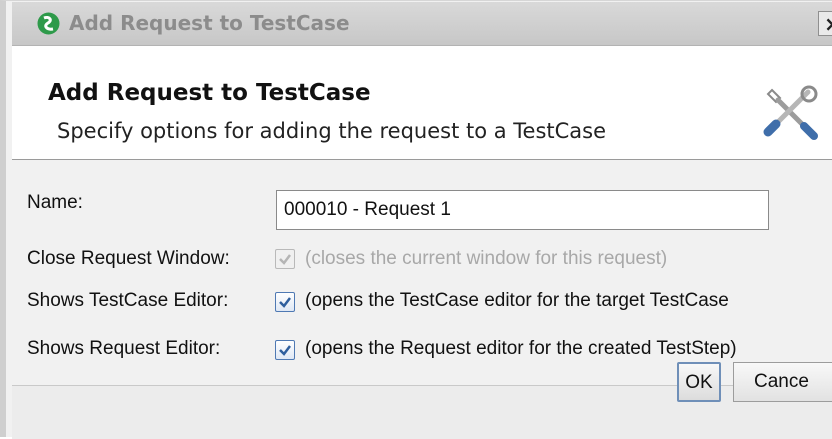 This screenshot has width=832, height=439. Describe the element at coordinates (782, 382) in the screenshot. I see `cancel-button: Cance` at that location.